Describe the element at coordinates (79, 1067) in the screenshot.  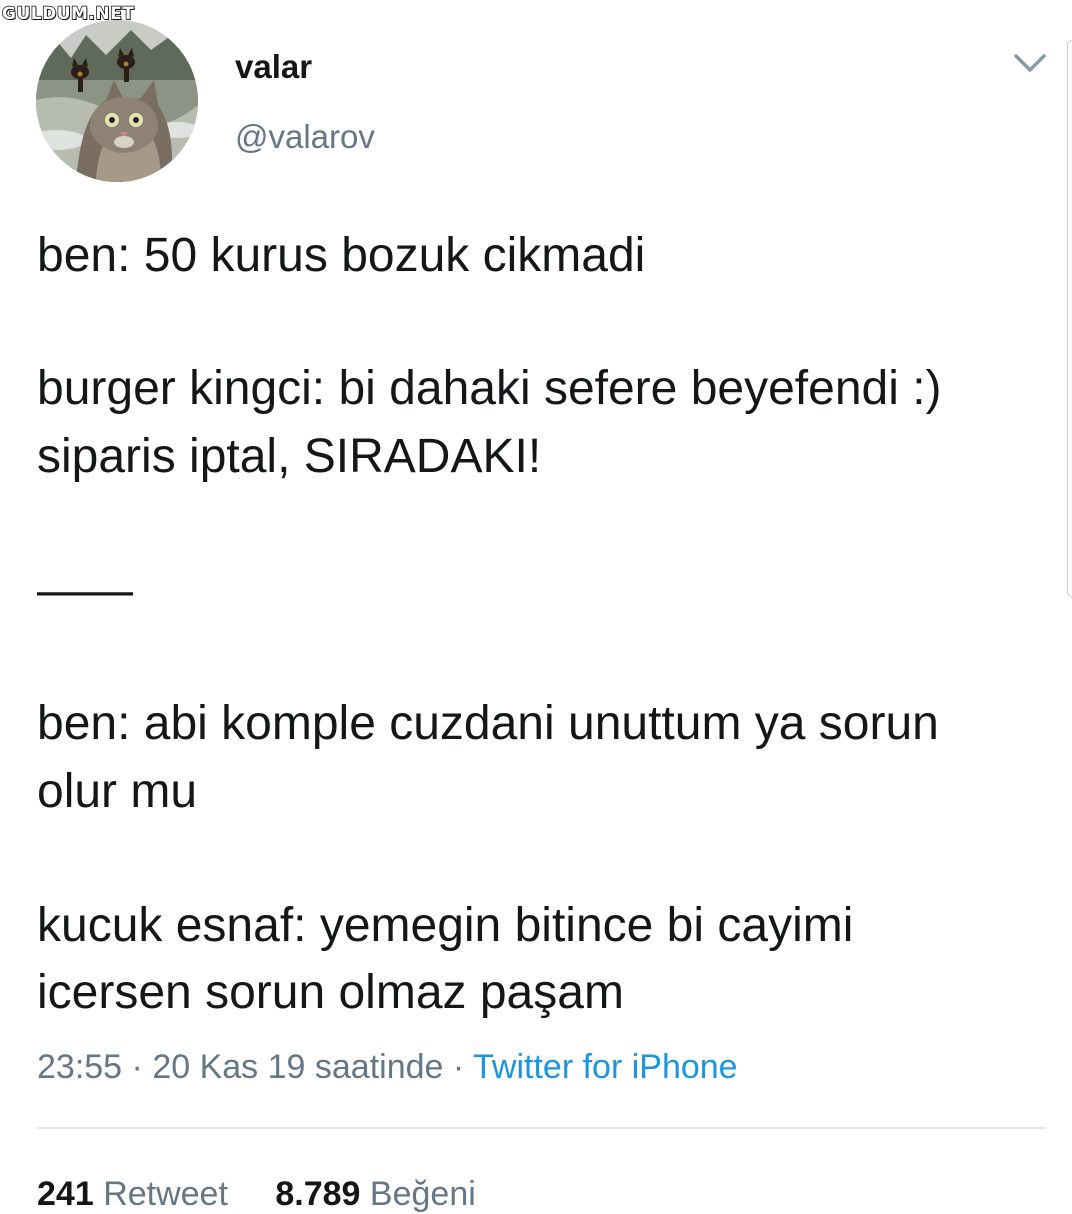
I see `tweet-time: 23:55` at that location.